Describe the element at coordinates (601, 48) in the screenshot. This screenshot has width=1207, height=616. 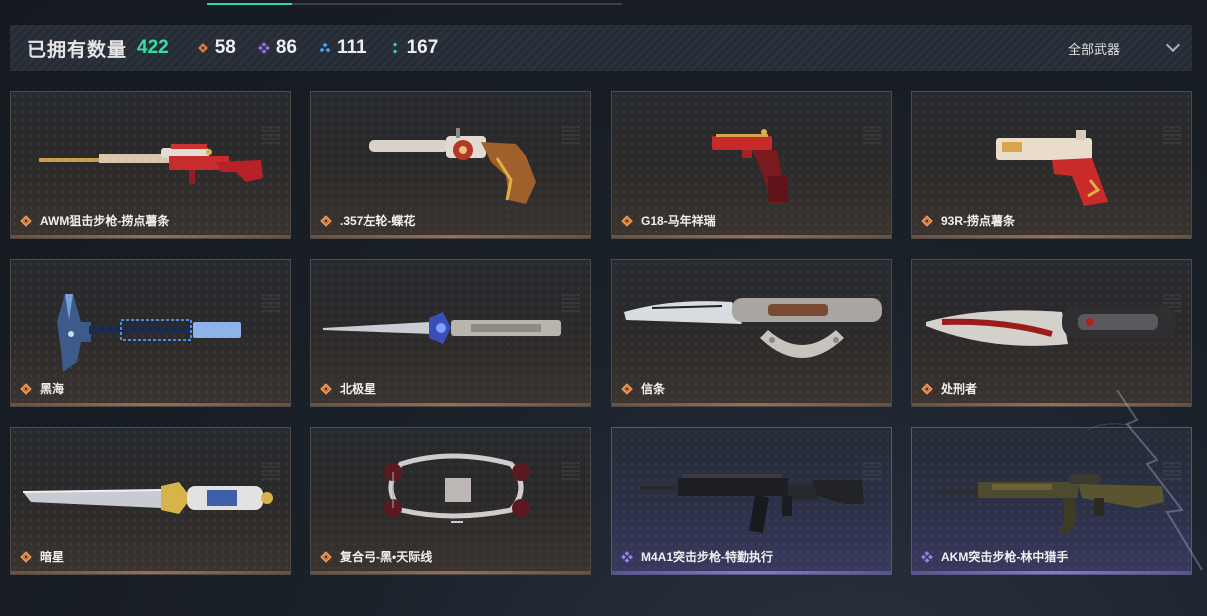
I see `collection-summary-bar: 已拥有数量 422 58 86 111 167 全部武器` at that location.